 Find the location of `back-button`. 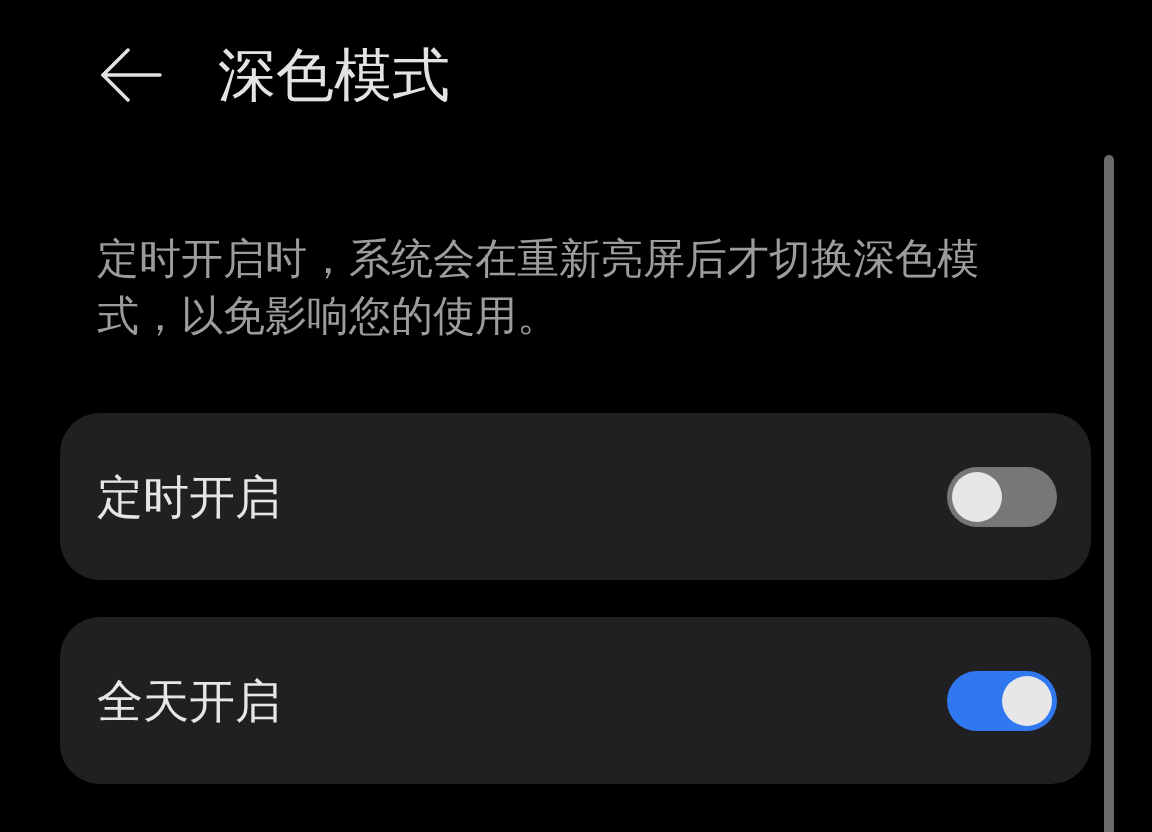

back-button is located at coordinates (131, 75).